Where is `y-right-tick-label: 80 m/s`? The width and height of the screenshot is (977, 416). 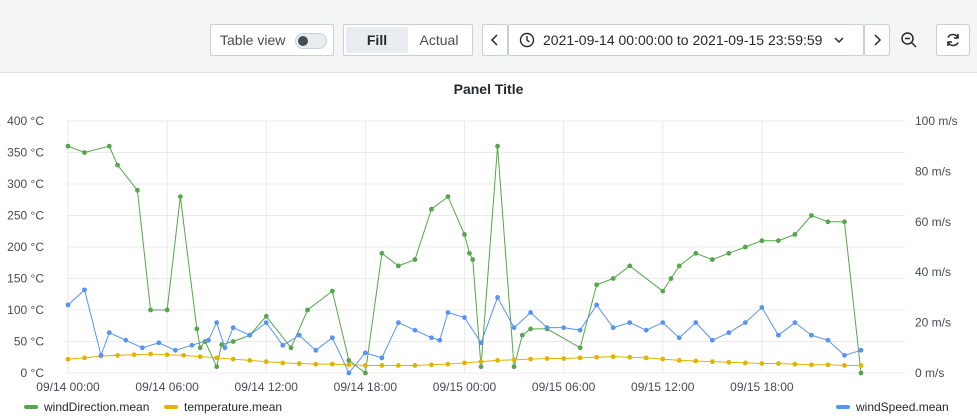 y-right-tick-label: 80 m/s is located at coordinates (933, 171).